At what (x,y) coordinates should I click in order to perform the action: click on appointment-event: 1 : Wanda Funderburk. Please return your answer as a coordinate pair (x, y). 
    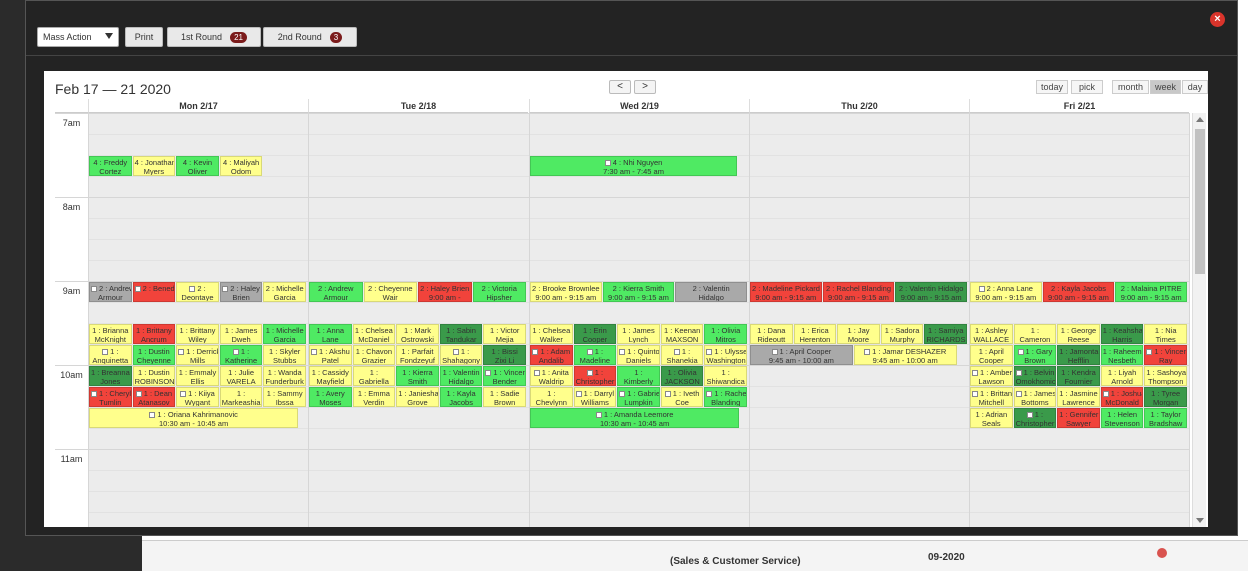
    Looking at the image, I should click on (284, 376).